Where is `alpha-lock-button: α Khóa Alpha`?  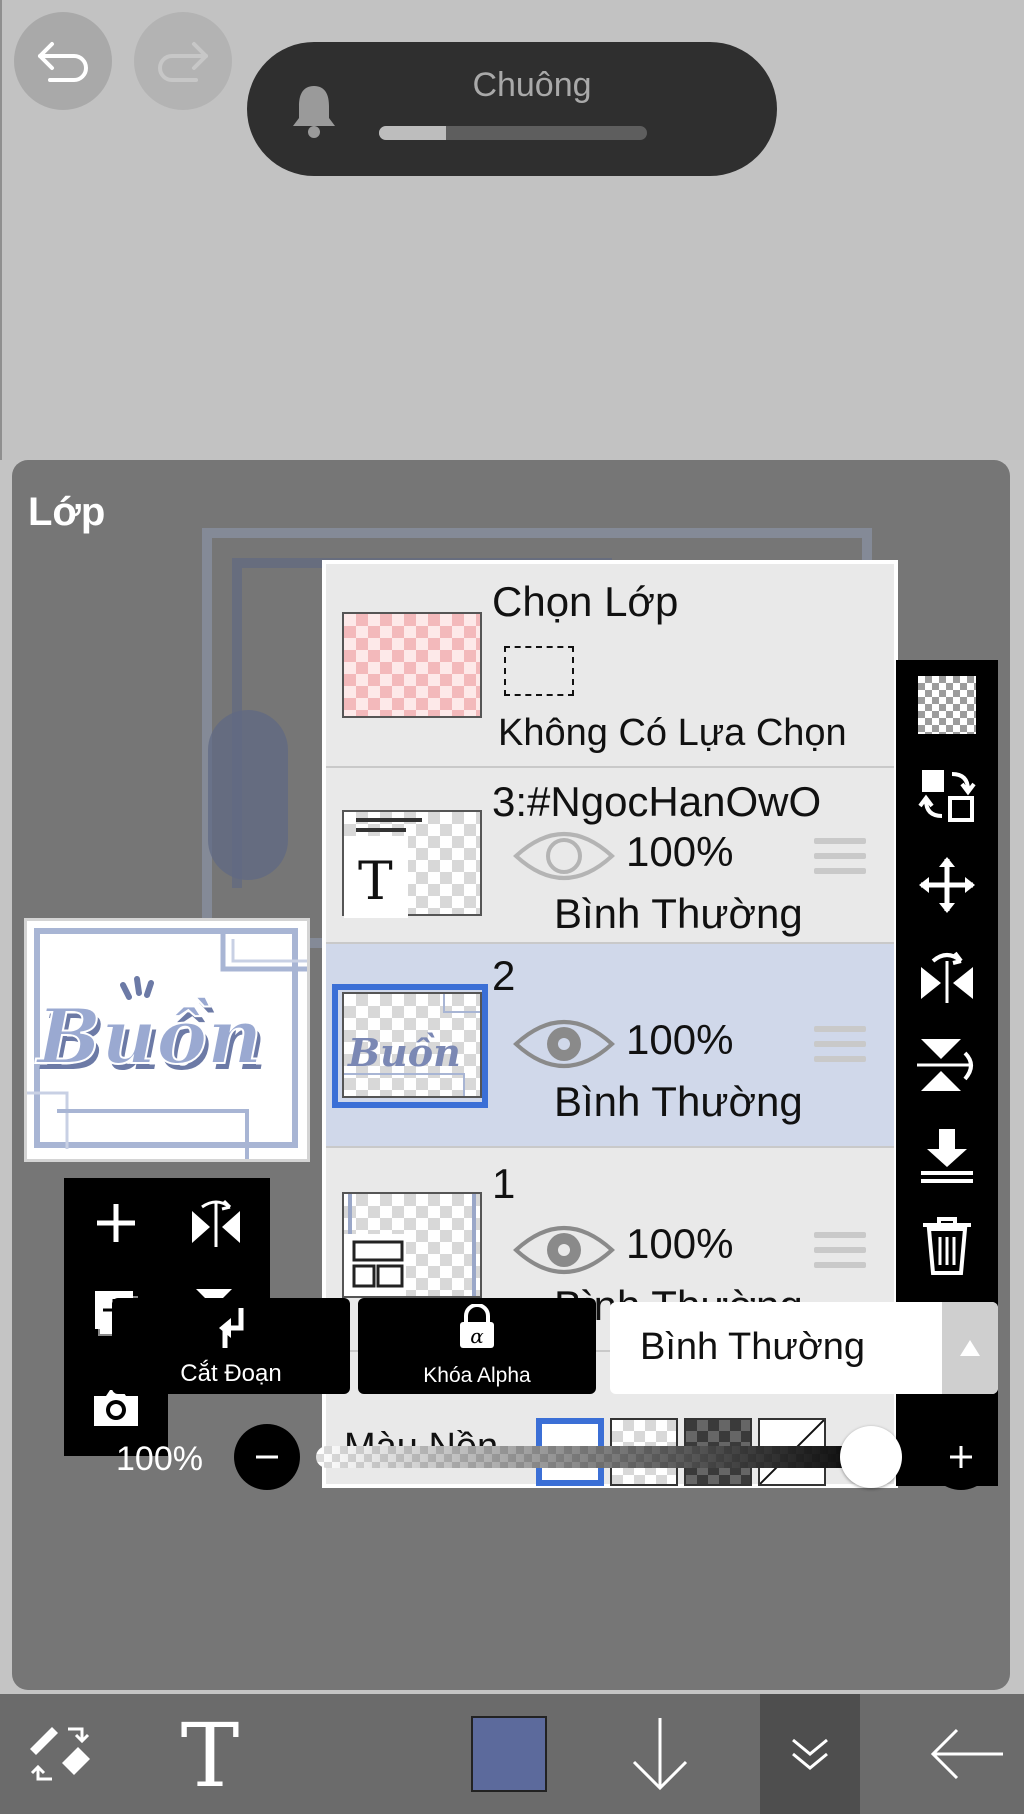
alpha-lock-button: α Khóa Alpha is located at coordinates (477, 1346).